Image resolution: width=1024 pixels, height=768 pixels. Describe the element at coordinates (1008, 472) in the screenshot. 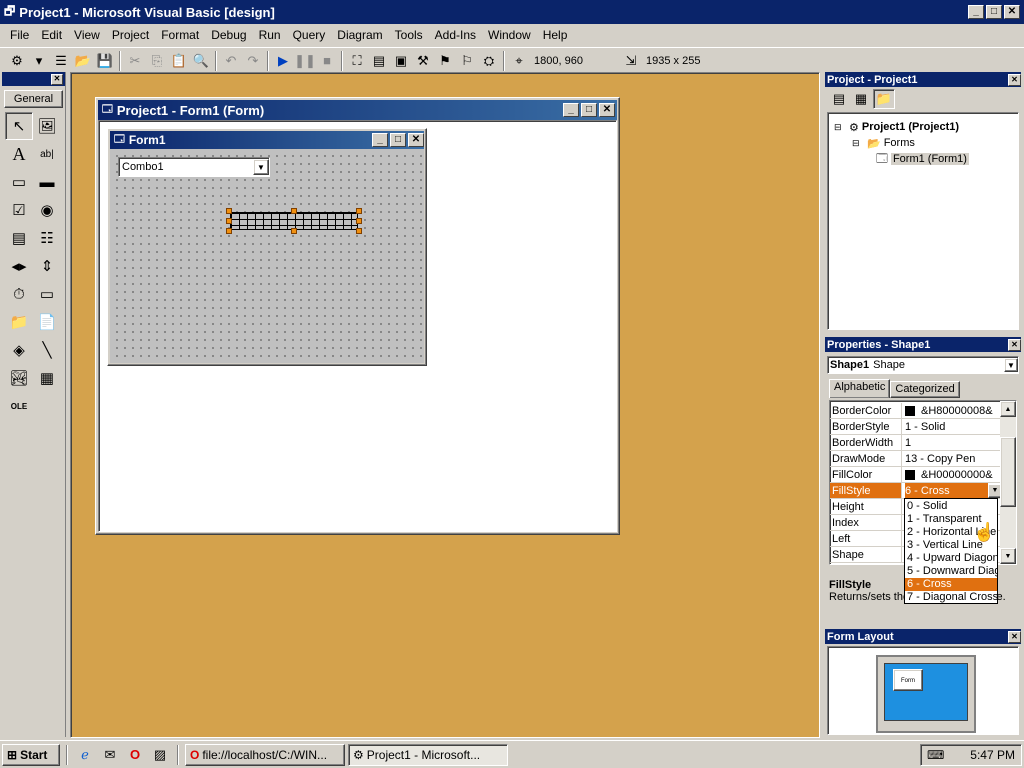

I see `scroll-thumb` at that location.